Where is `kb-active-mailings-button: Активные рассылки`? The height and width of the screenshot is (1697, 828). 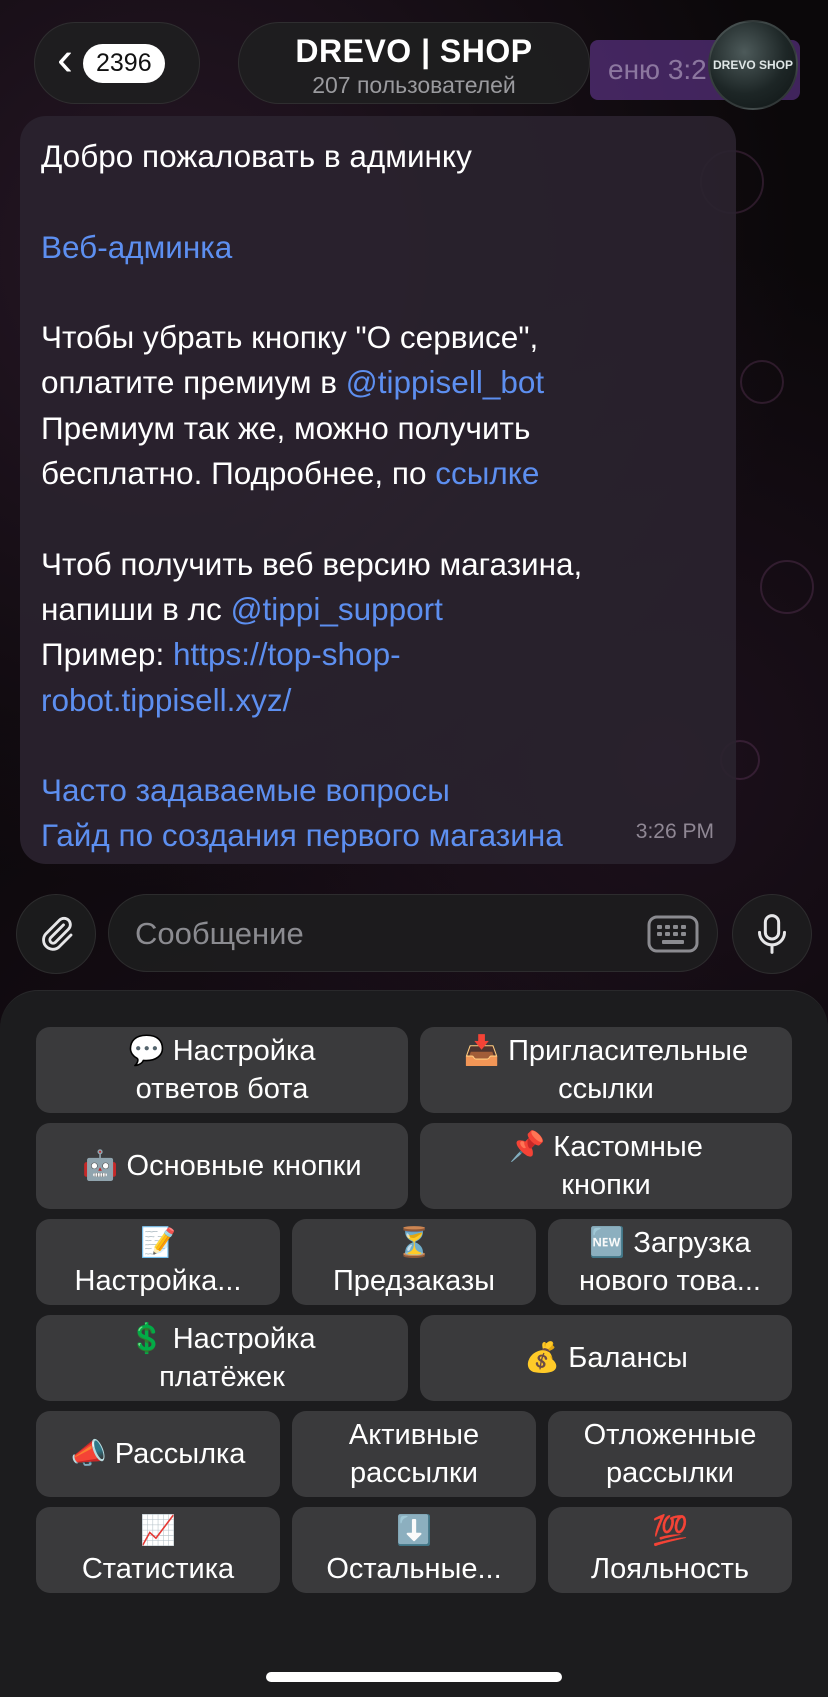 kb-active-mailings-button: Активные рассылки is located at coordinates (414, 1454).